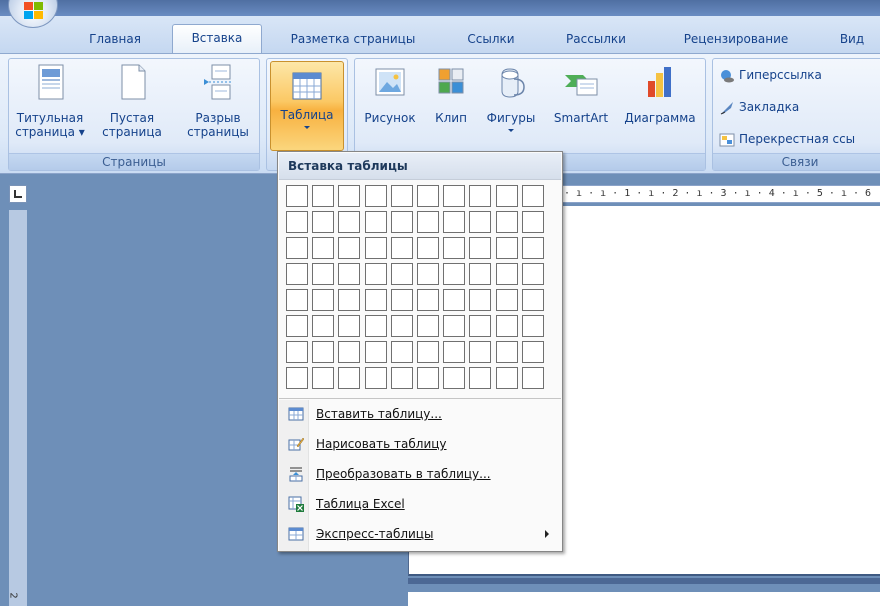 The image size is (880, 606). What do you see at coordinates (660, 99) in the screenshot?
I see `chart-button: Диаграмма` at bounding box center [660, 99].